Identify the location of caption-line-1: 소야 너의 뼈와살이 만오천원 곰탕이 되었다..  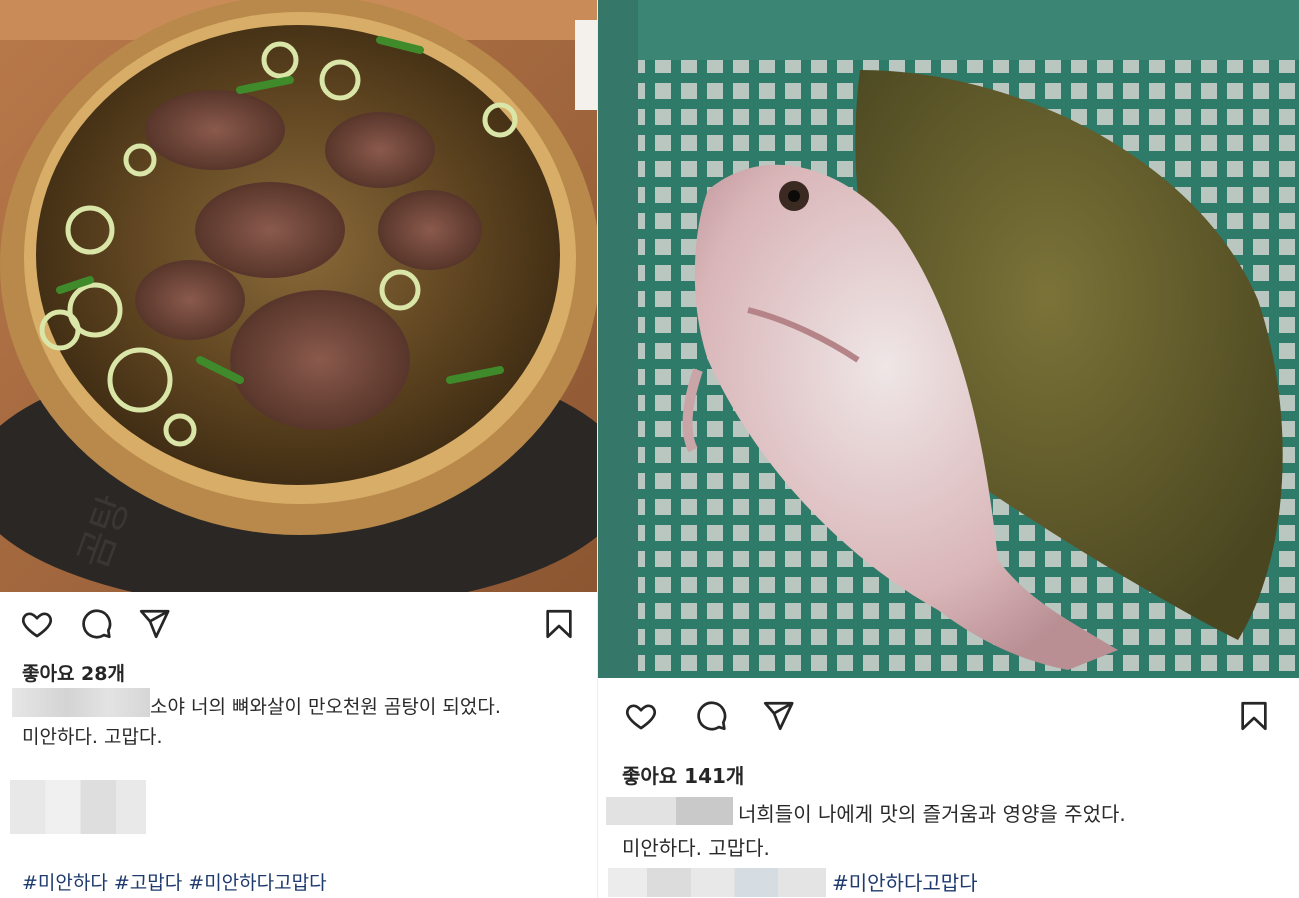
(325, 707).